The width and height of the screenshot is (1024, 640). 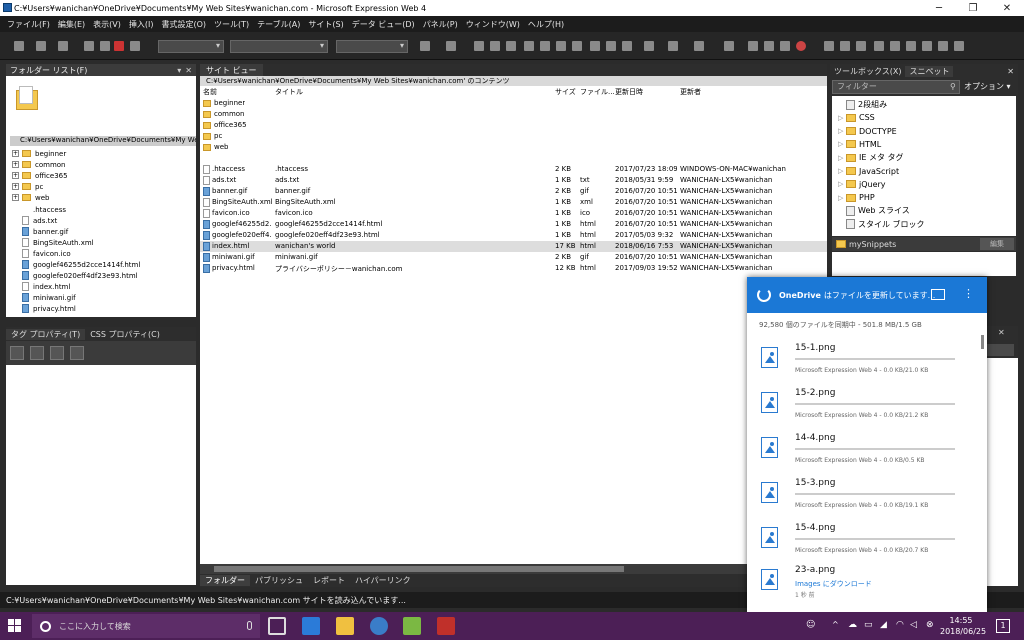 What do you see at coordinates (40, 175) in the screenshot?
I see `folder-item: + office365` at bounding box center [40, 175].